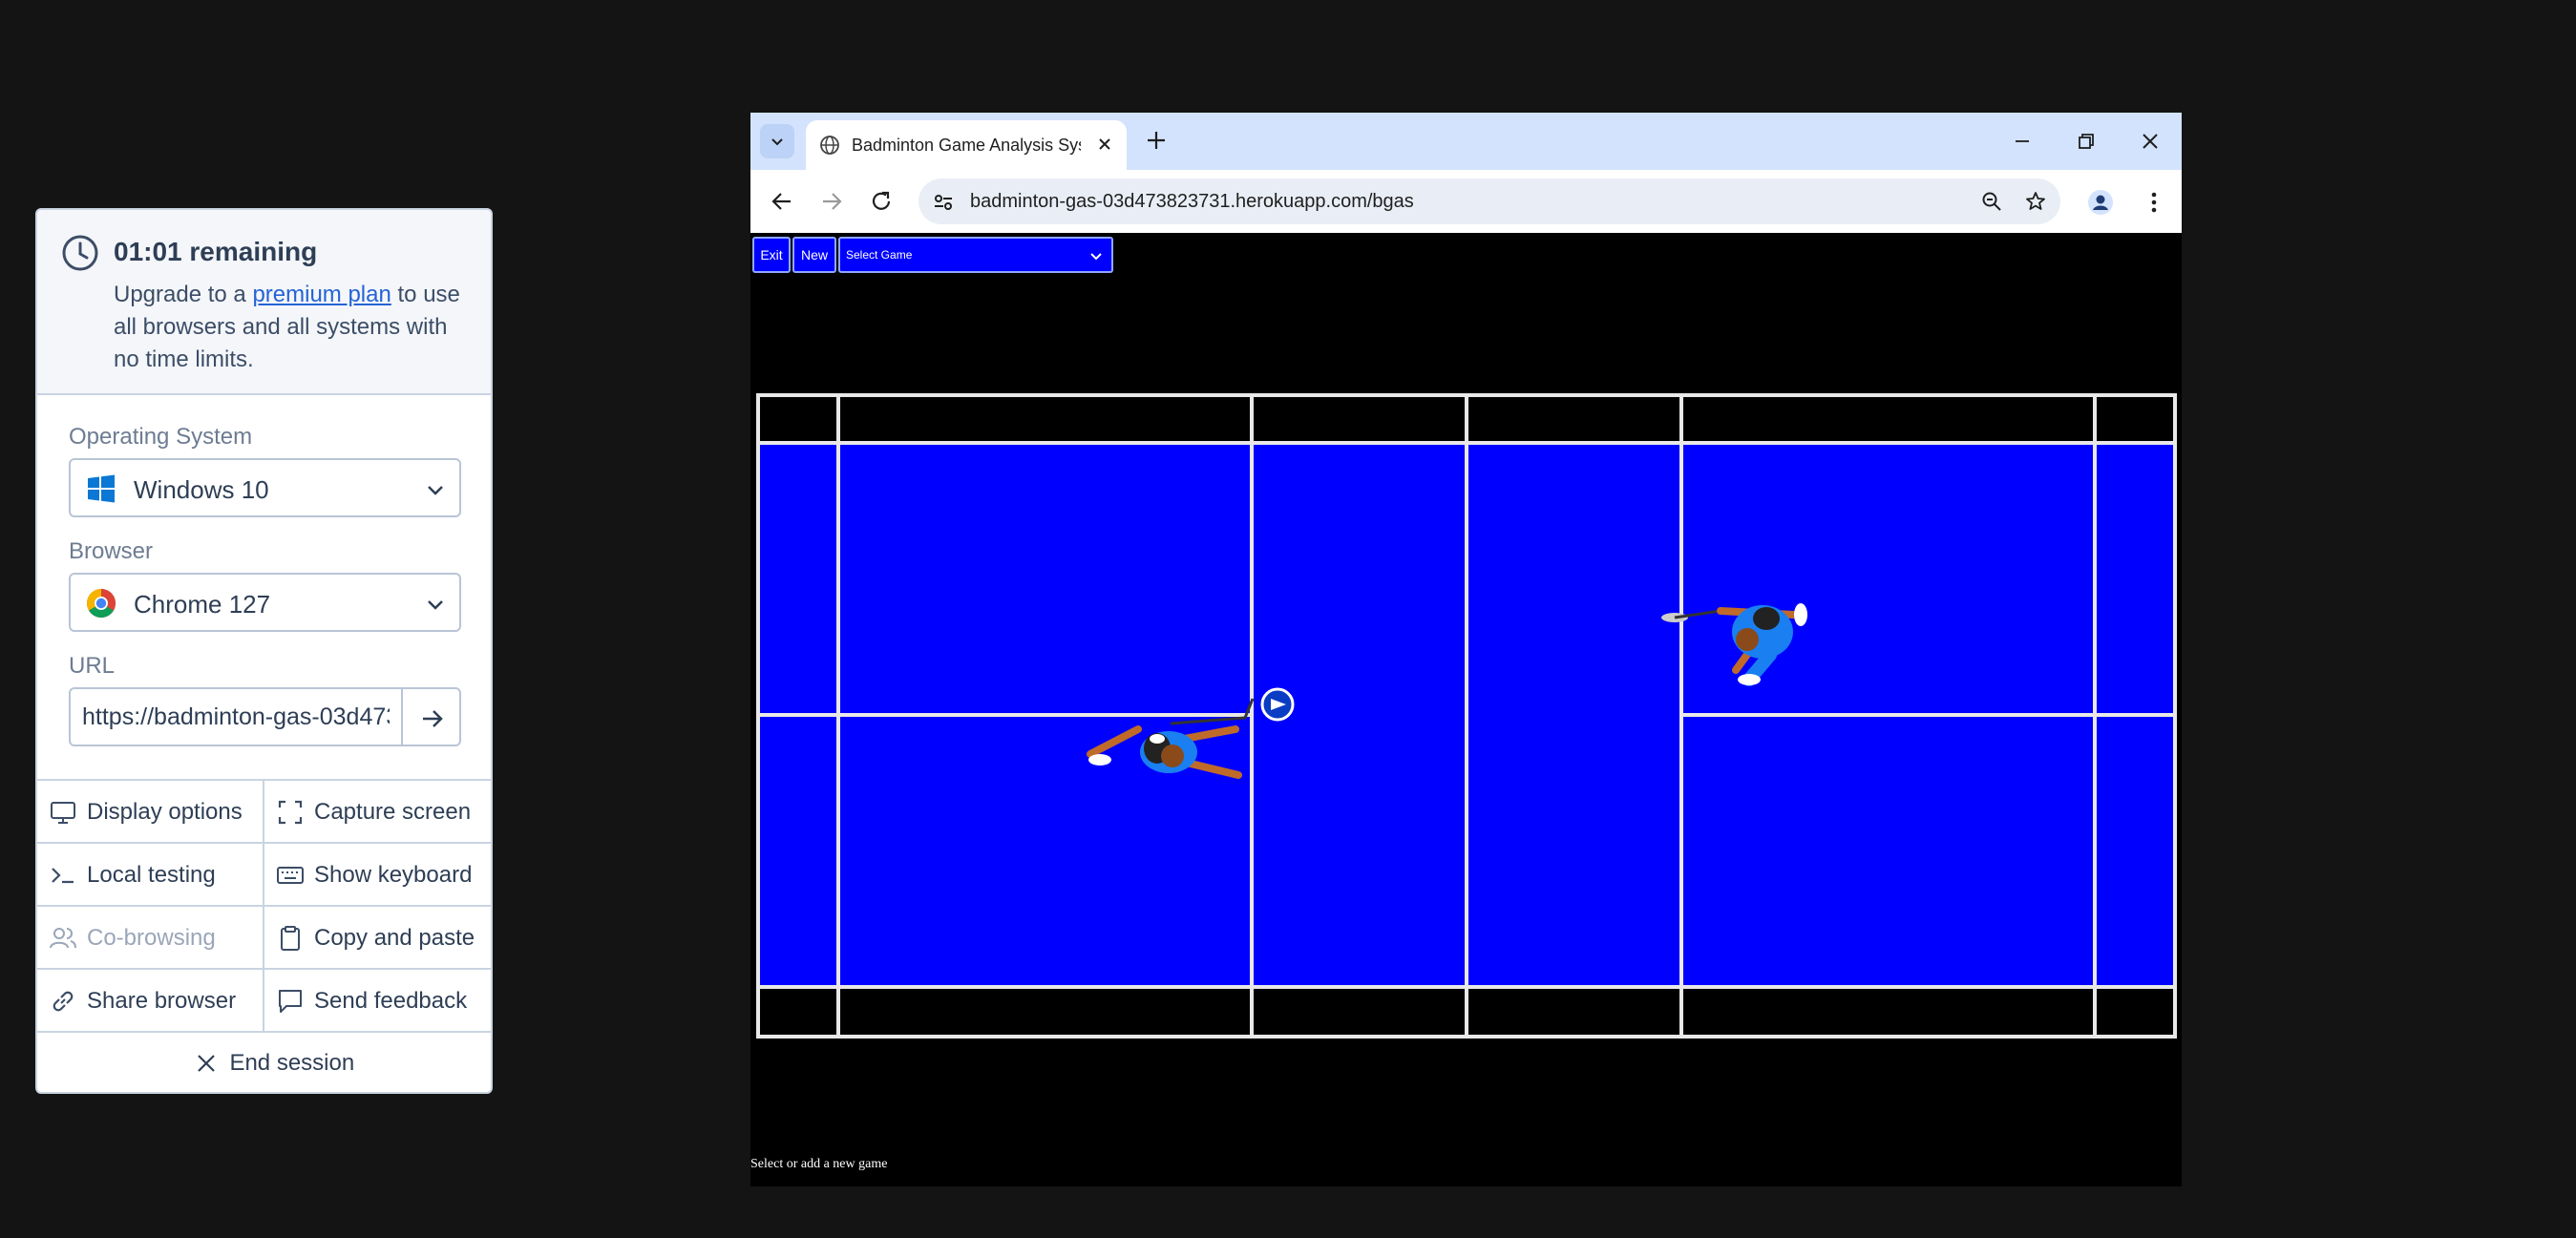 The width and height of the screenshot is (2576, 1238). I want to click on users-icon, so click(63, 938).